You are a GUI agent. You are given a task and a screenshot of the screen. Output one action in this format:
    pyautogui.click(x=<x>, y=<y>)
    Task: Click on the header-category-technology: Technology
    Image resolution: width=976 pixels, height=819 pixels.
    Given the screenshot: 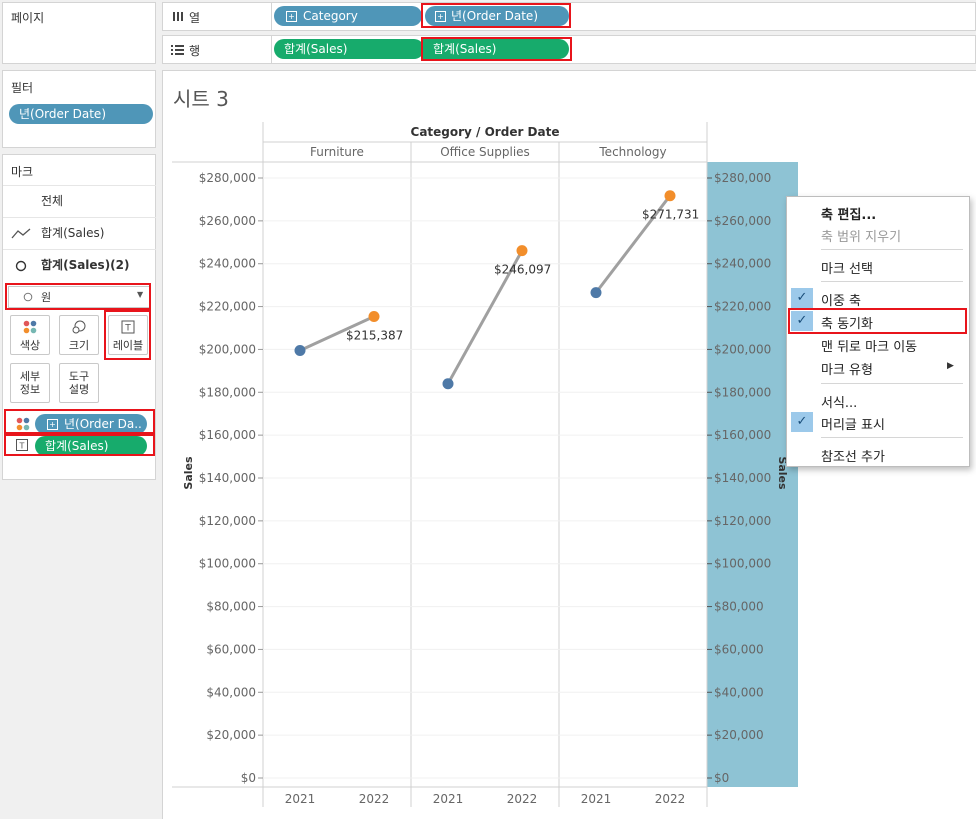 What is the action you would take?
    pyautogui.click(x=632, y=152)
    